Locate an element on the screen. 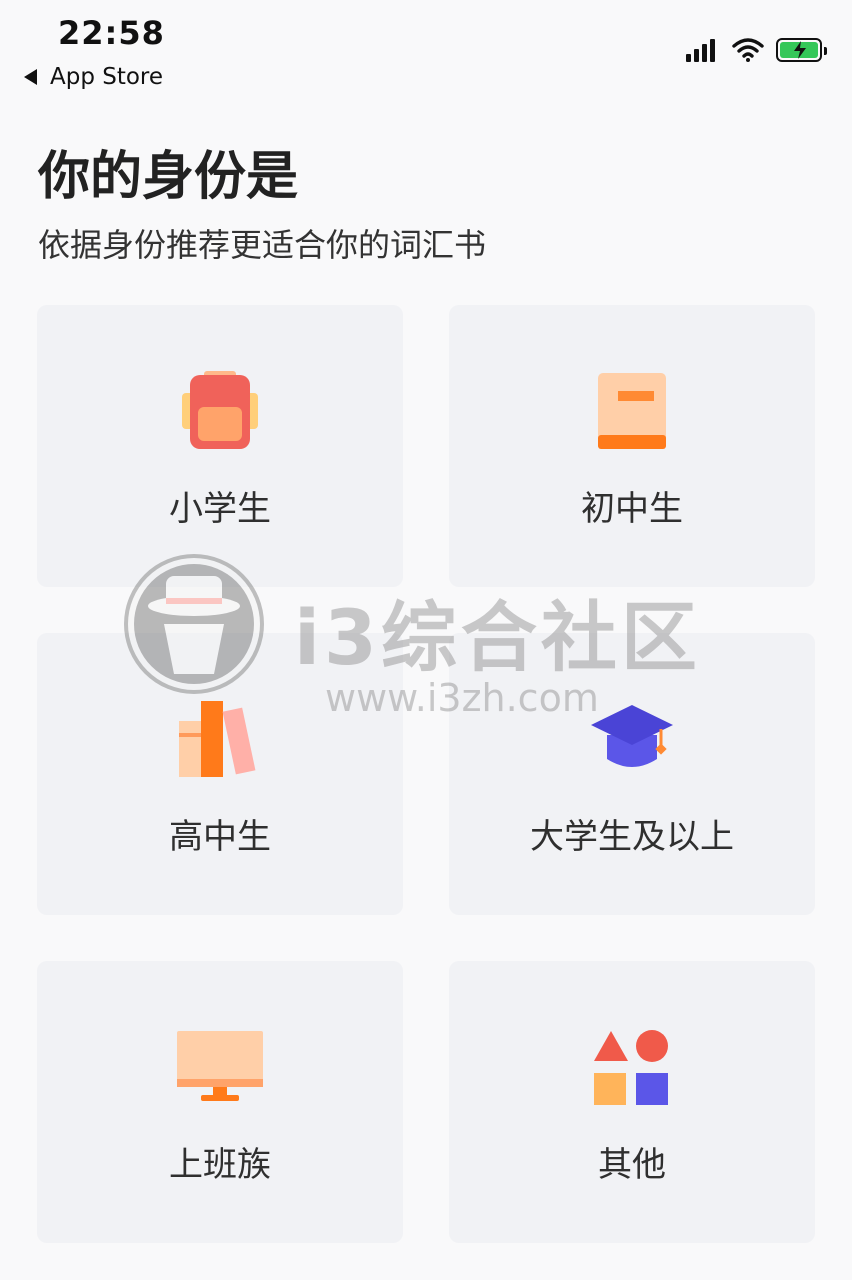 This screenshot has height=1280, width=852. option-primary-school-card: 小学生 is located at coordinates (220, 446).